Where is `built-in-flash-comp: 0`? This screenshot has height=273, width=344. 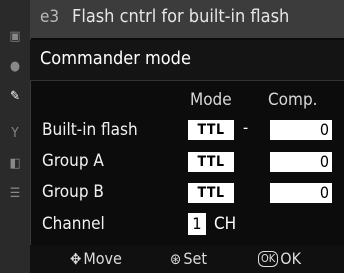
built-in-flash-comp: 0 is located at coordinates (301, 130).